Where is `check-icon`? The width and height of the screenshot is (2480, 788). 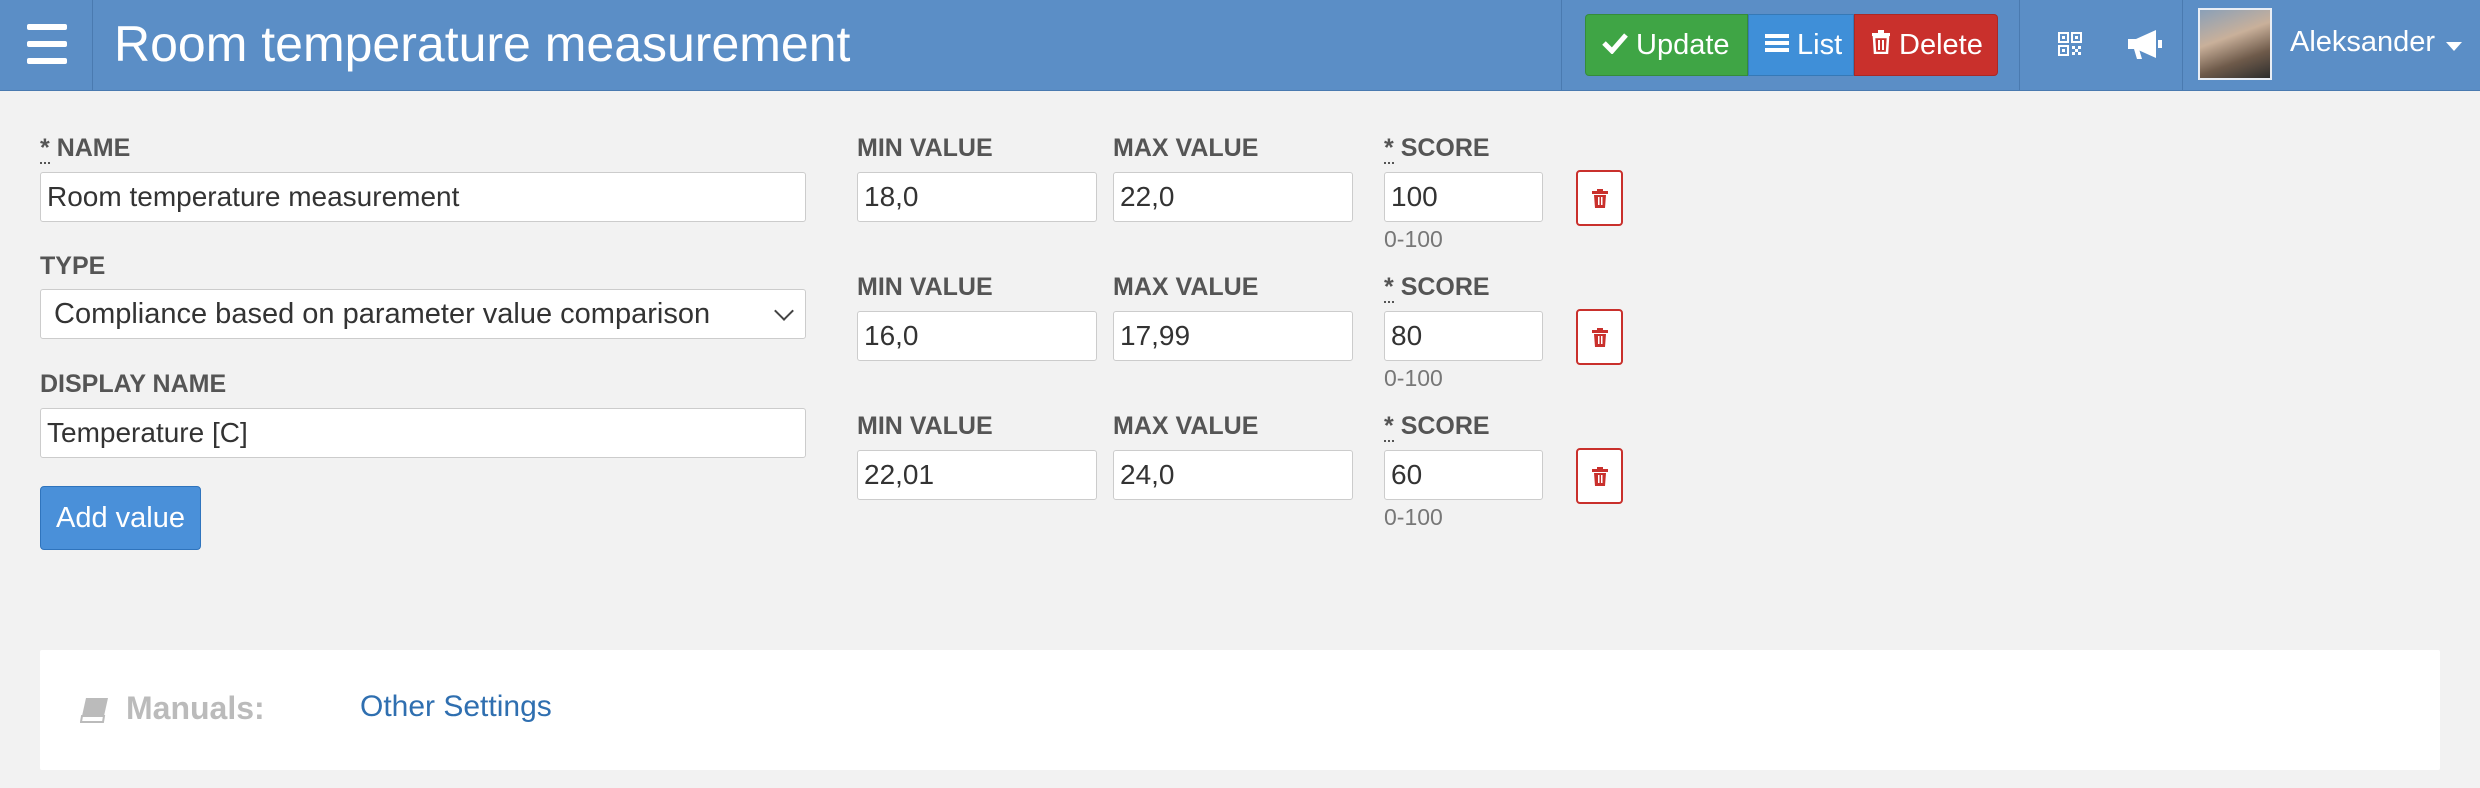
check-icon is located at coordinates (1615, 45).